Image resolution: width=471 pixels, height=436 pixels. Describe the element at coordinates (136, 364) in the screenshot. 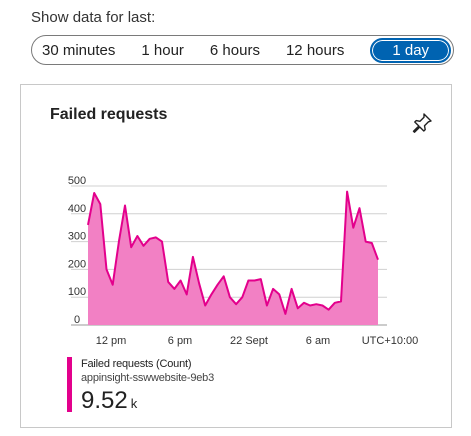

I see `legend-metric-name: Failed requests (Count)` at that location.